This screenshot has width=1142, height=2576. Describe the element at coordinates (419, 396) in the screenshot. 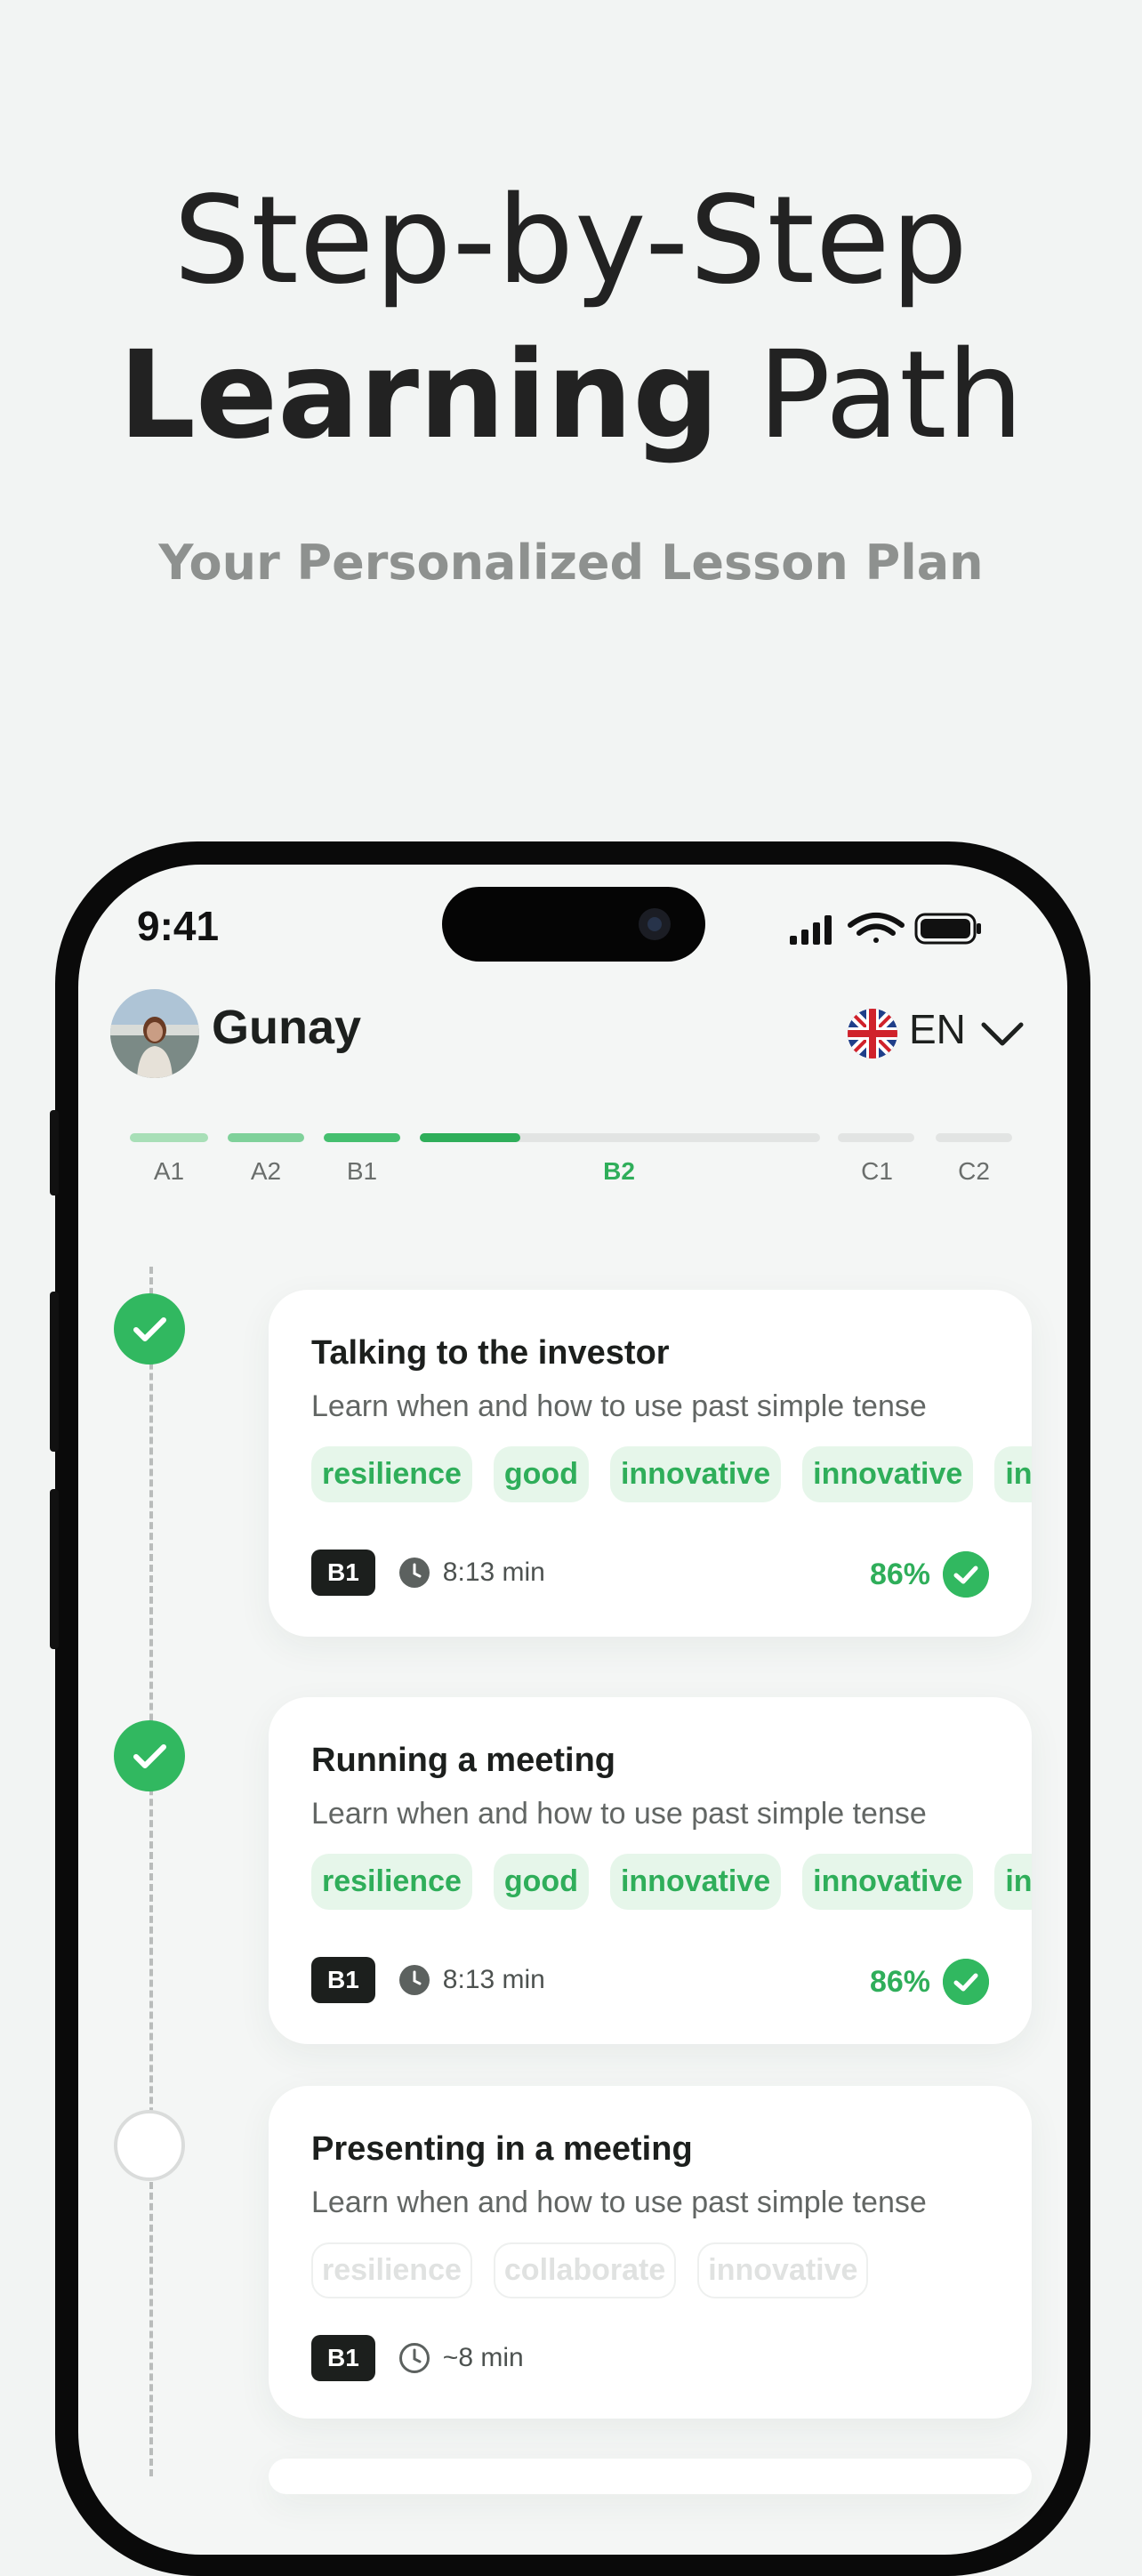

I see `hero-title-bold: Learning` at that location.